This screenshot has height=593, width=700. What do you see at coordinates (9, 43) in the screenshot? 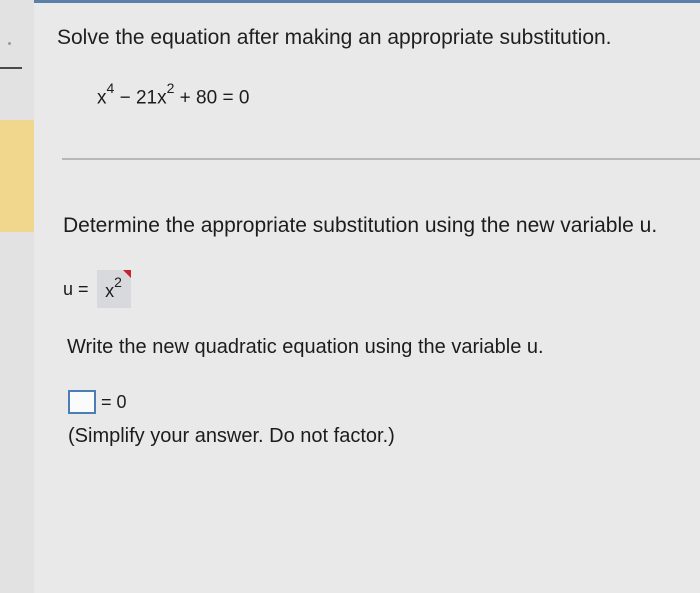
I see `sidebar-dot` at bounding box center [9, 43].